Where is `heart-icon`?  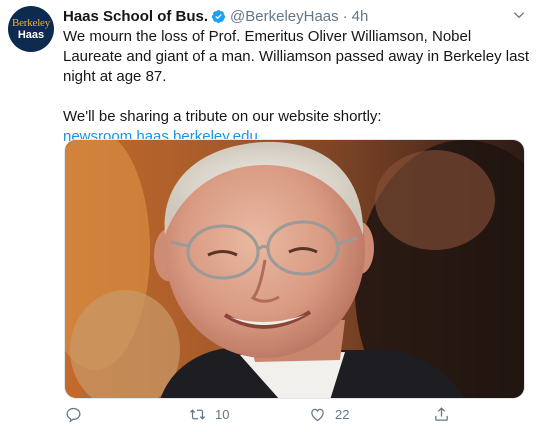
heart-icon is located at coordinates (317, 415).